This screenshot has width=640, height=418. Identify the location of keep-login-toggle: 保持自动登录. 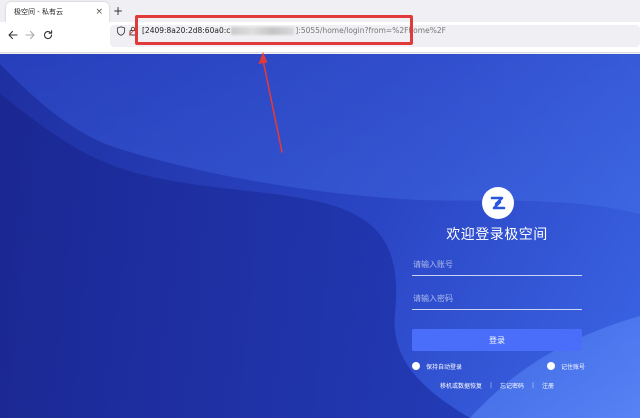
(437, 366).